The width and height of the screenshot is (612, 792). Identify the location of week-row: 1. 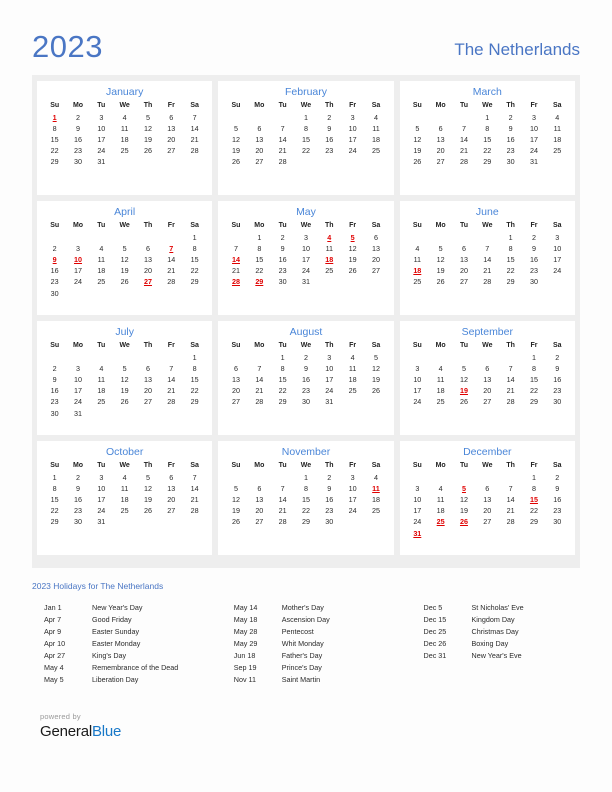
(124, 357).